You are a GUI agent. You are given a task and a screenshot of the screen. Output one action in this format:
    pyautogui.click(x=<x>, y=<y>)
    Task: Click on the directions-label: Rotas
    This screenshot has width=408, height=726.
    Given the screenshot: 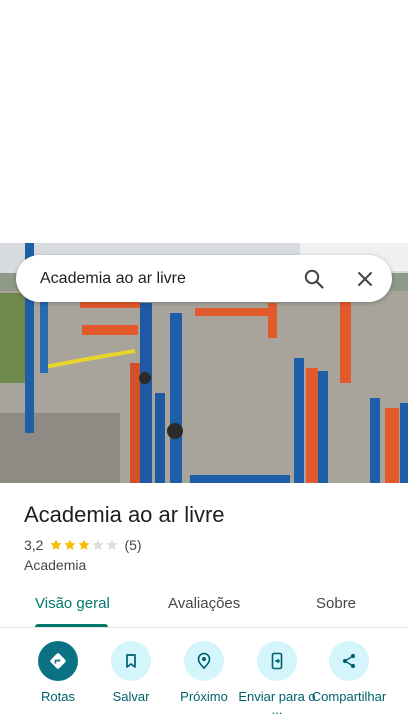 What is the action you would take?
    pyautogui.click(x=58, y=696)
    